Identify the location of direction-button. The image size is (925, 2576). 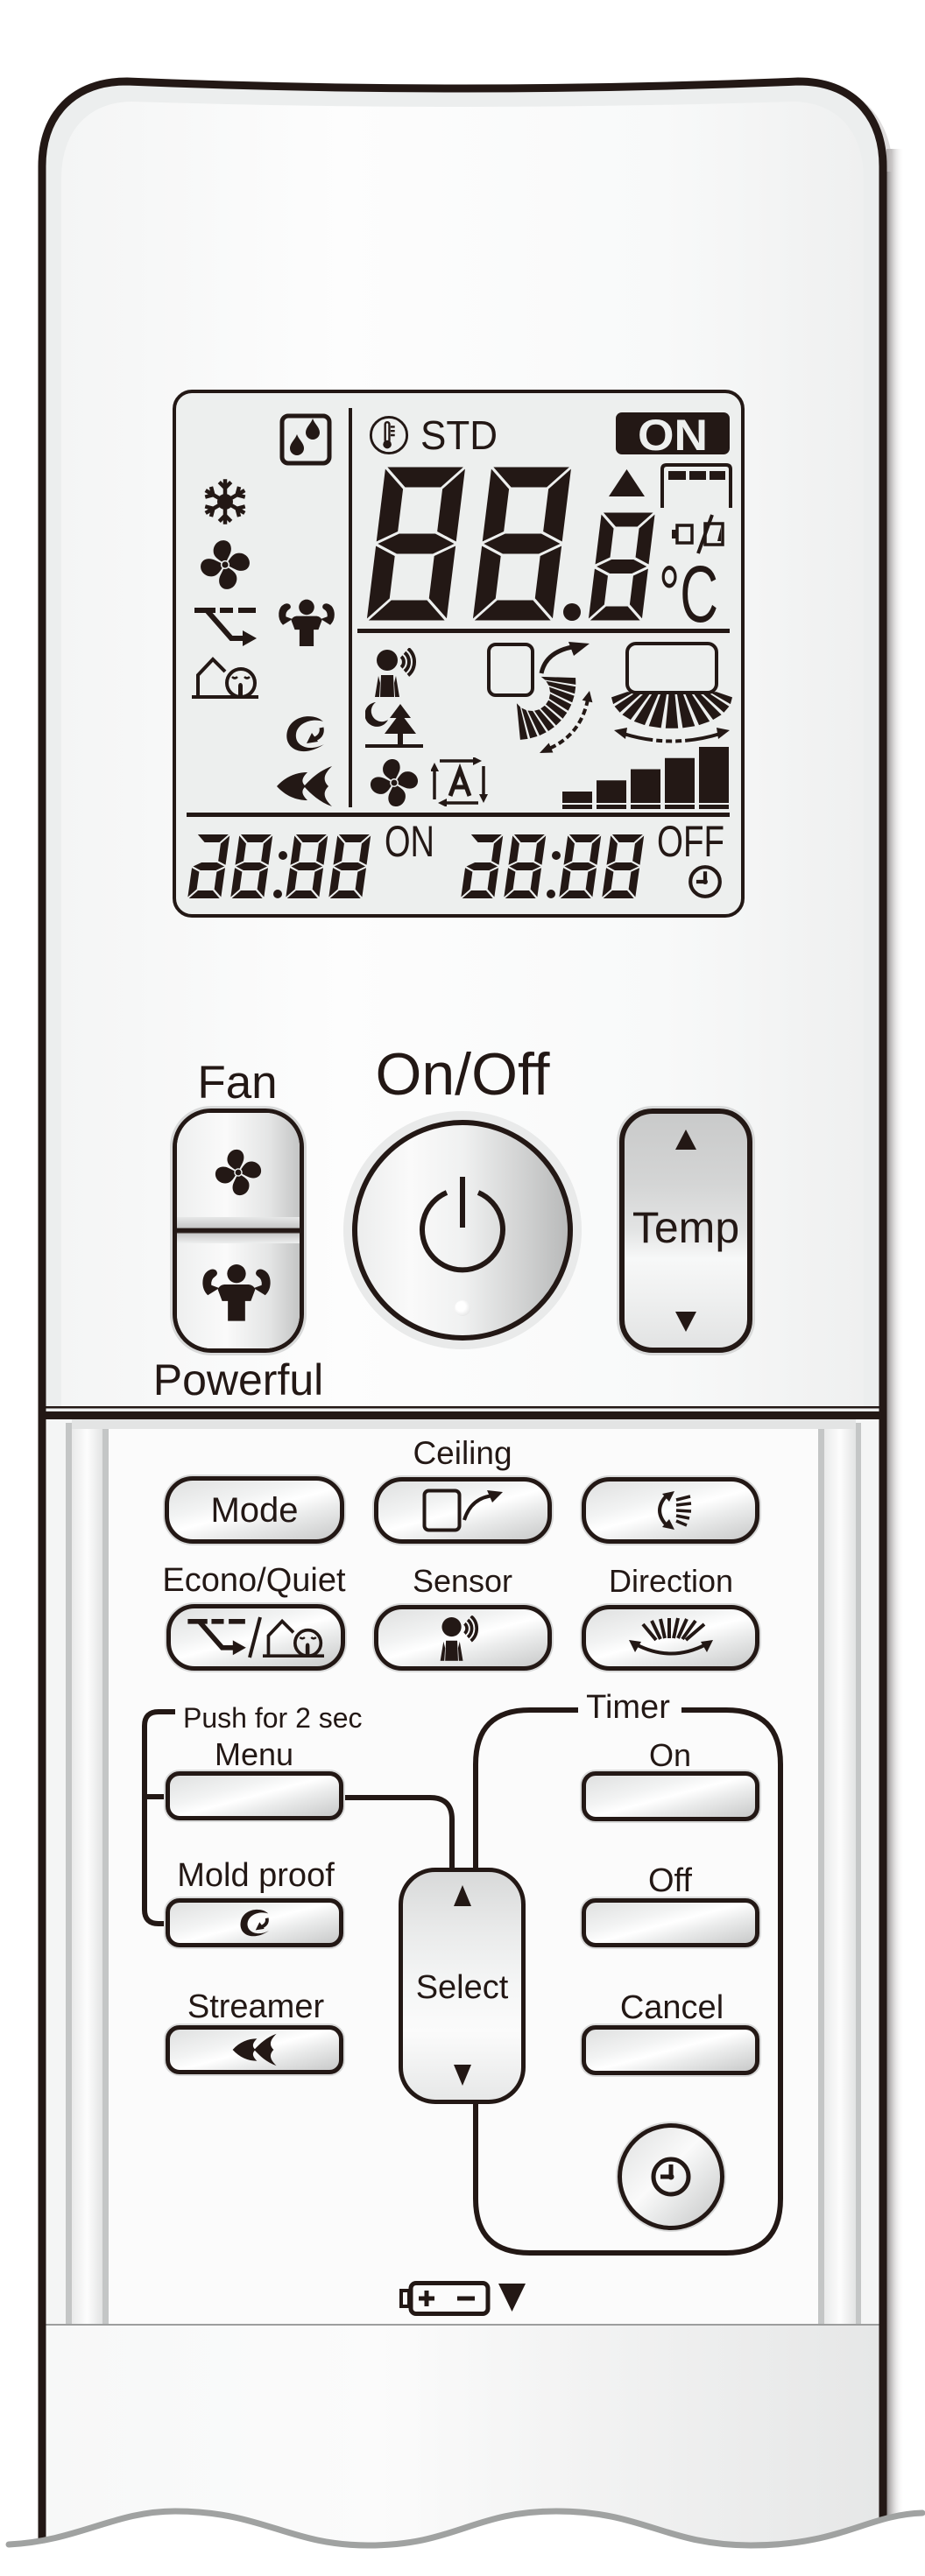
(671, 1638).